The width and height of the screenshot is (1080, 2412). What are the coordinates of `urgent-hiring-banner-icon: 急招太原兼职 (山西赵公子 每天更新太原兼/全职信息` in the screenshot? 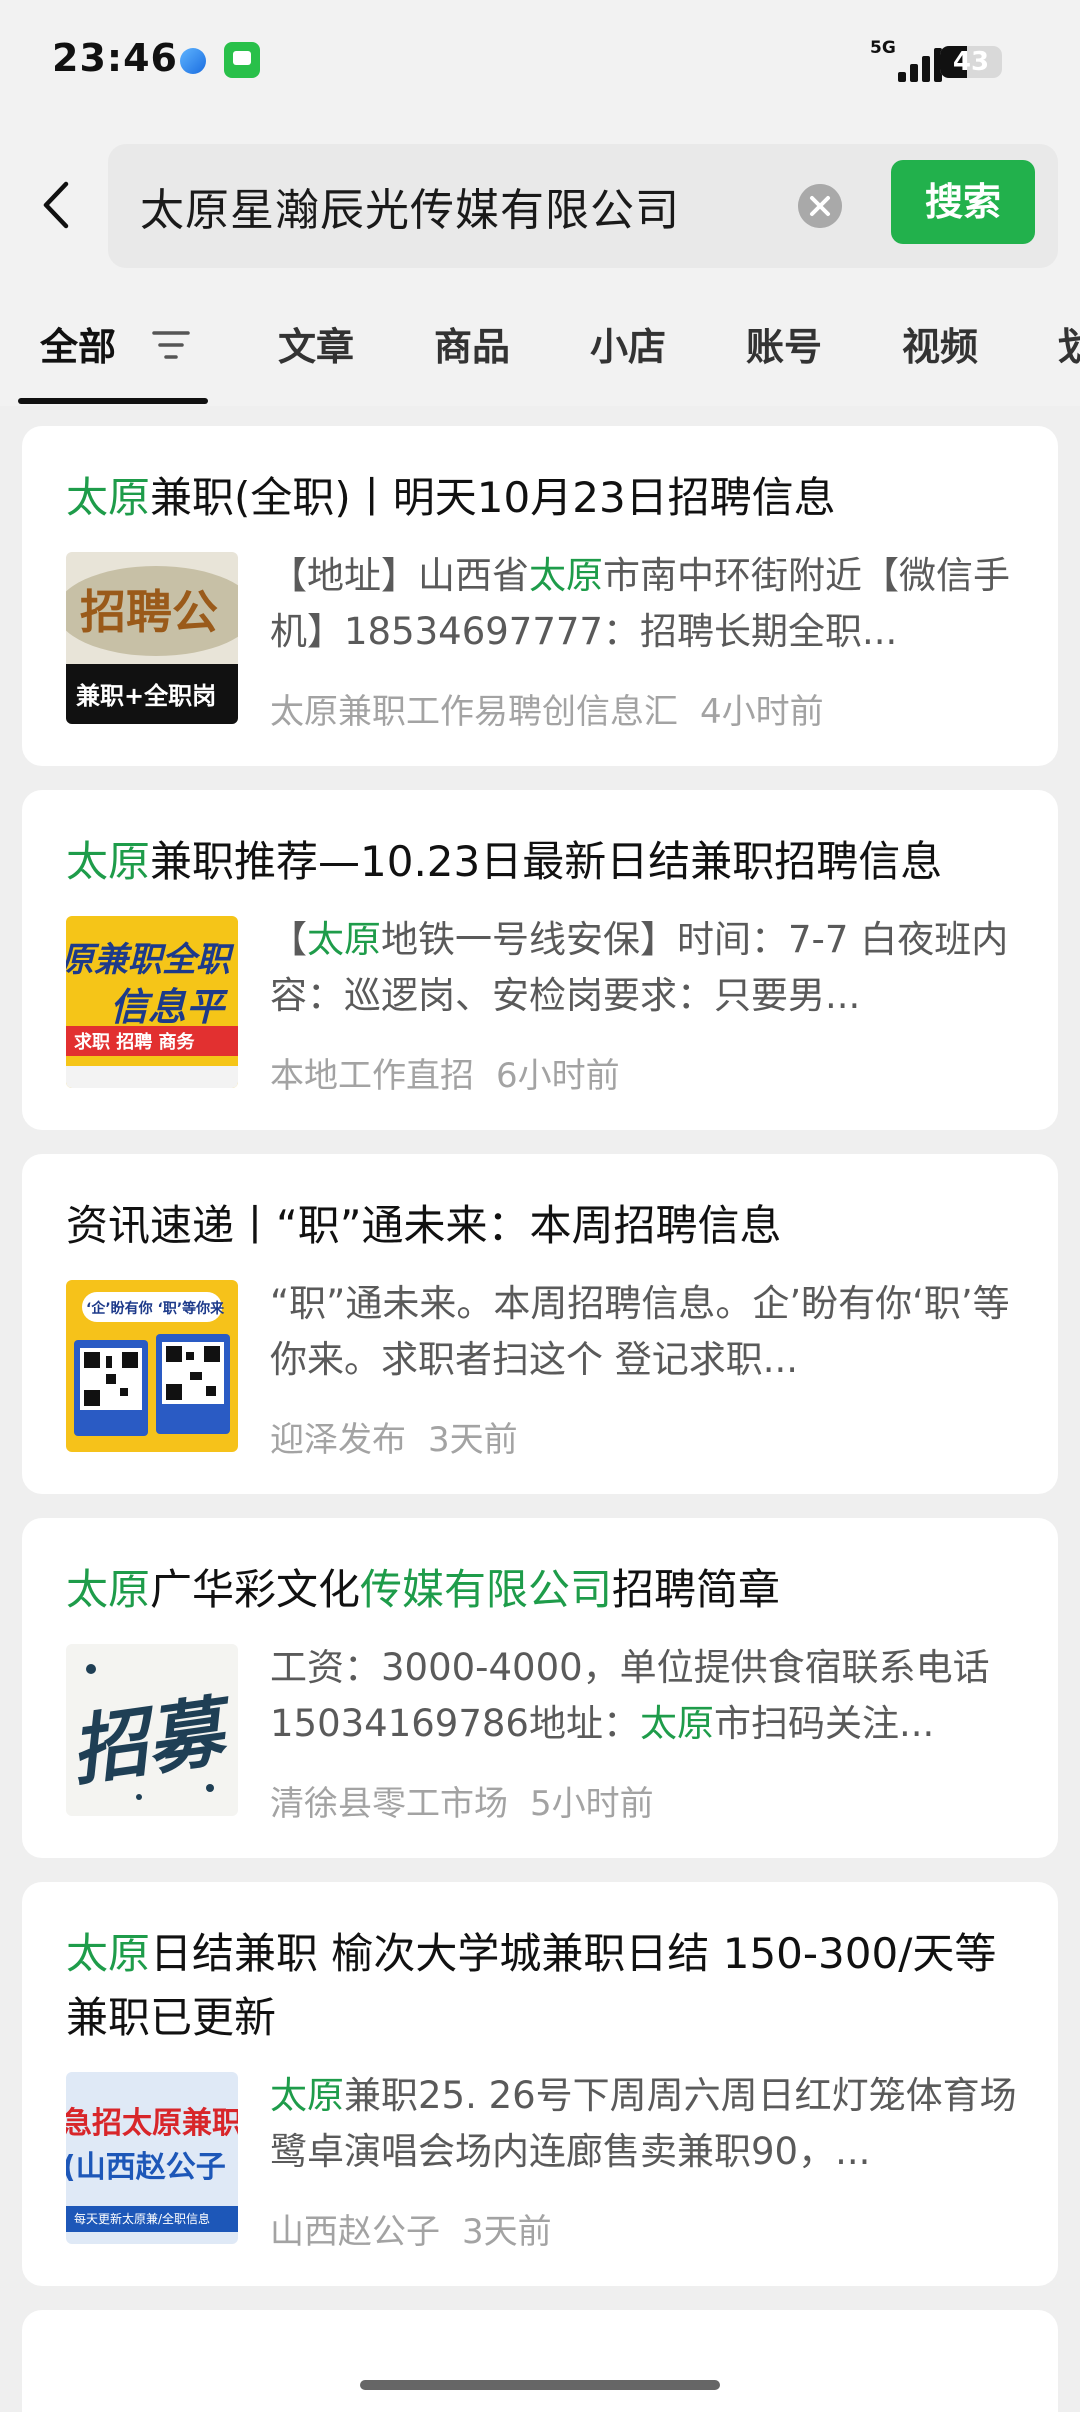 It's located at (152, 2158).